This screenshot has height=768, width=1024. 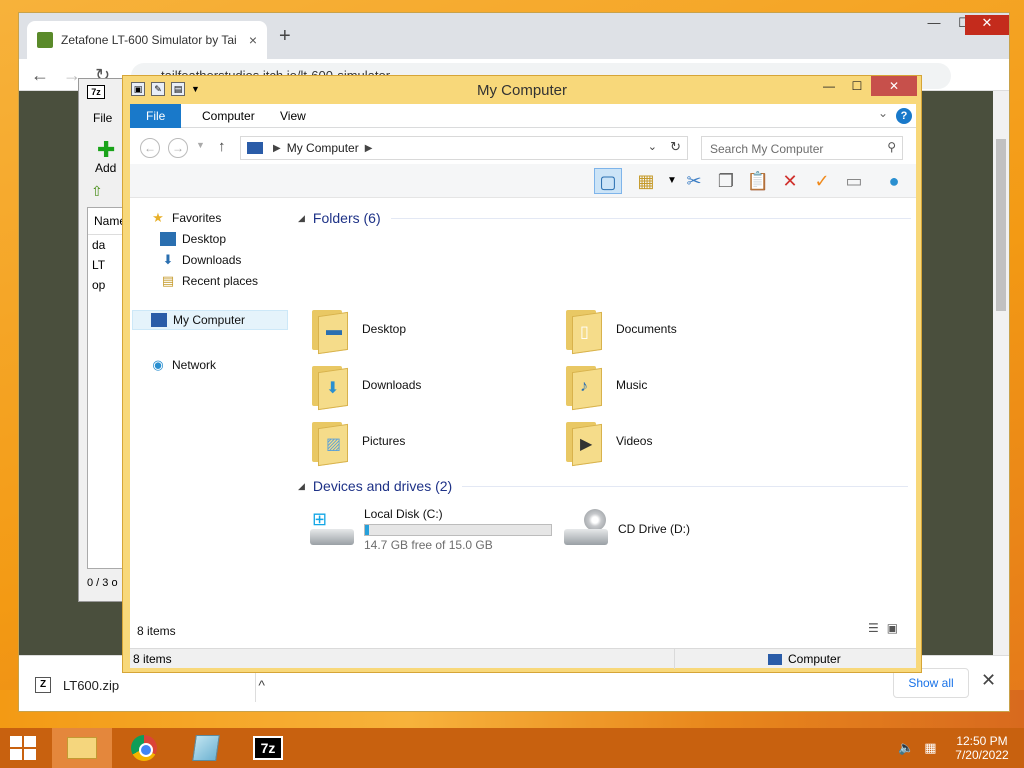 I want to click on download-item: Z LT600.zip ^, so click(x=150, y=685).